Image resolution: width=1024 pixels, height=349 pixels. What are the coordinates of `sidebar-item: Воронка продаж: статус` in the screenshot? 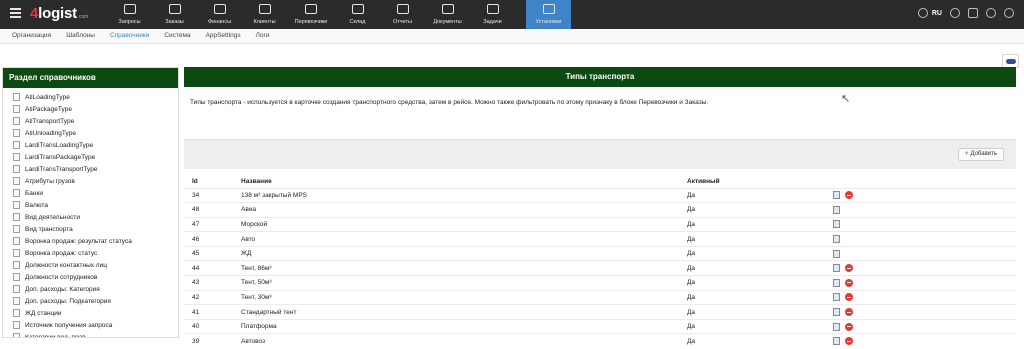 It's located at (90, 253).